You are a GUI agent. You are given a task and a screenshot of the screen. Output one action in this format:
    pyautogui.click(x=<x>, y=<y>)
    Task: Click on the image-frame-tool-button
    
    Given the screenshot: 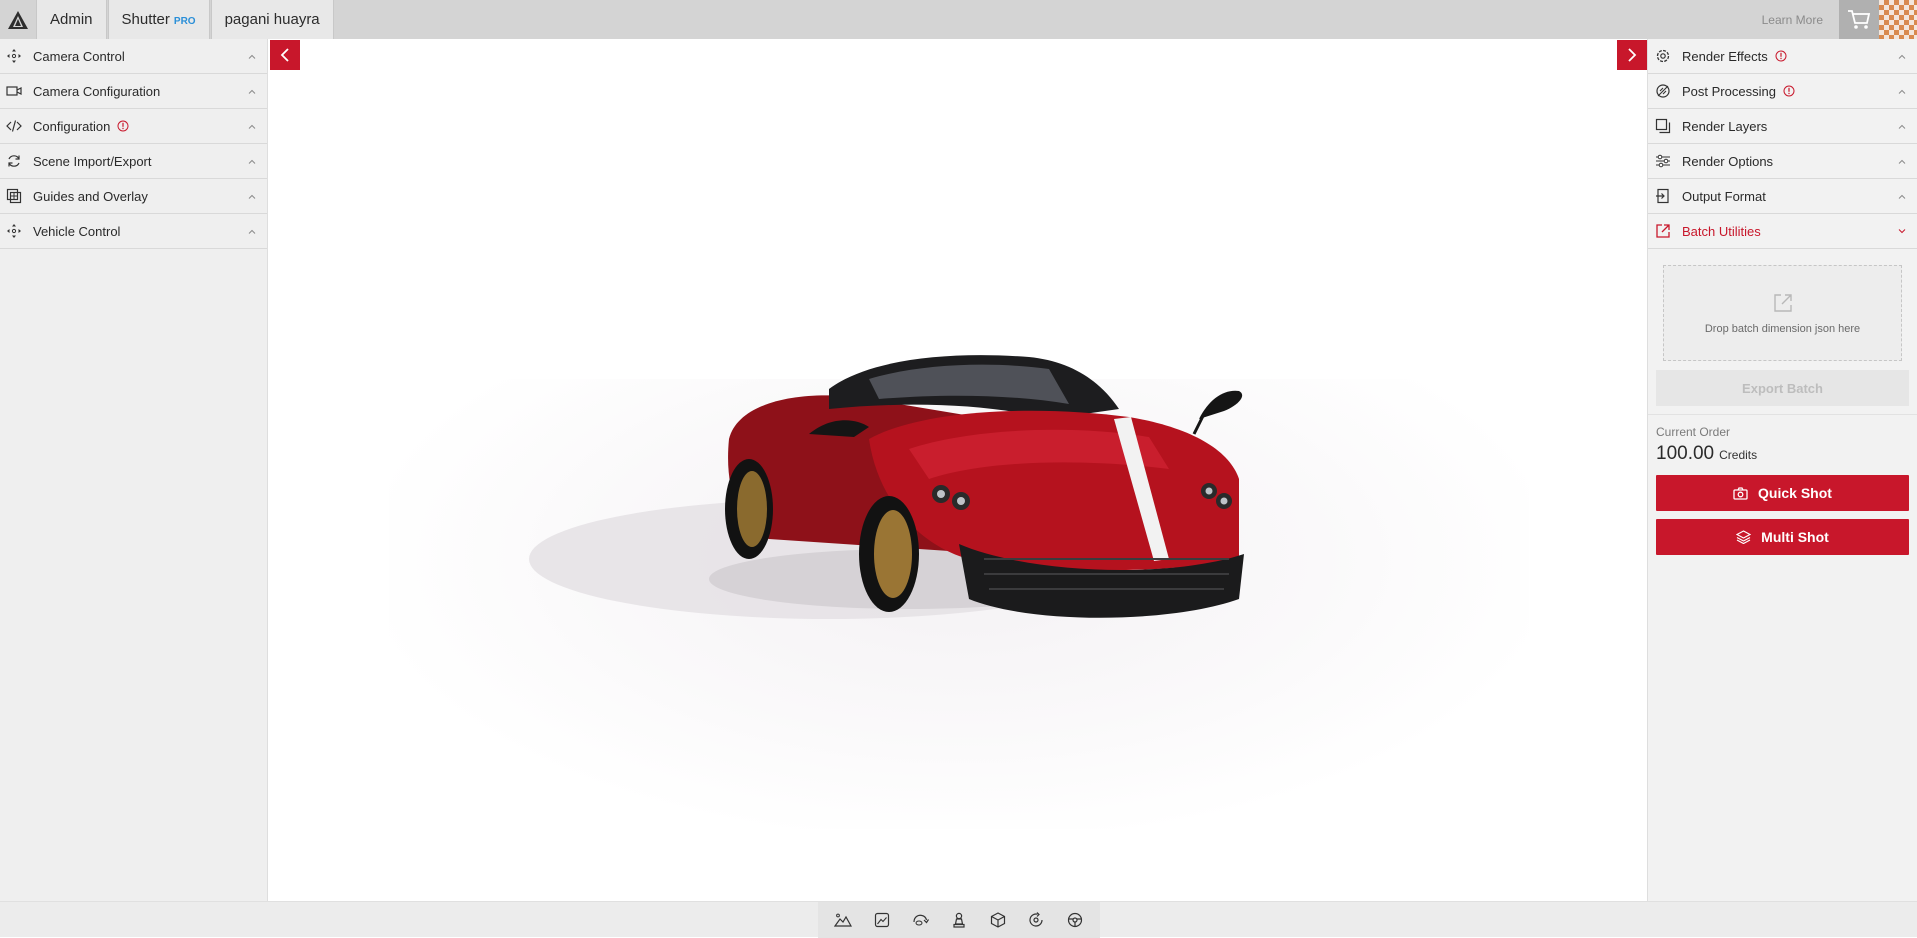 What is the action you would take?
    pyautogui.click(x=882, y=920)
    